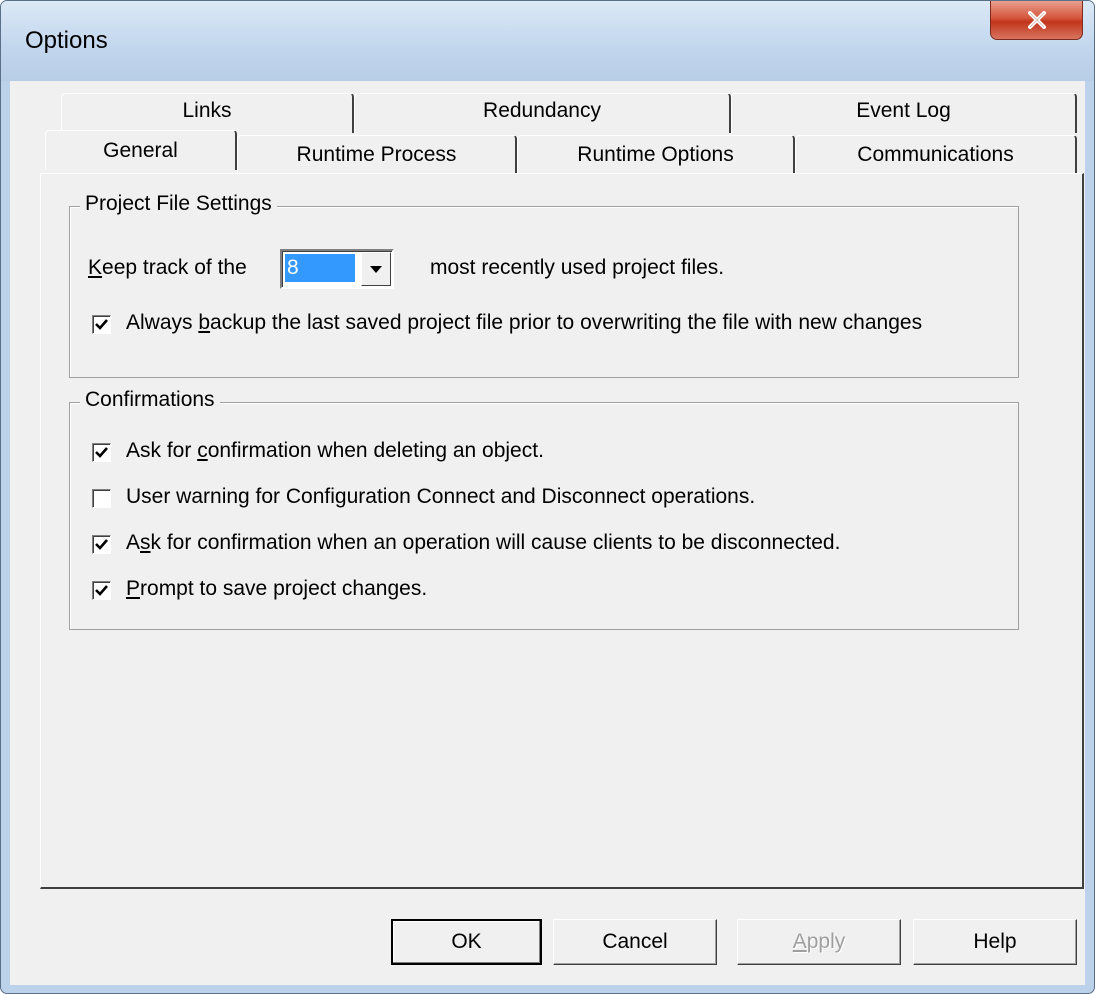  I want to click on confirmations-legend: Confirmations, so click(150, 400).